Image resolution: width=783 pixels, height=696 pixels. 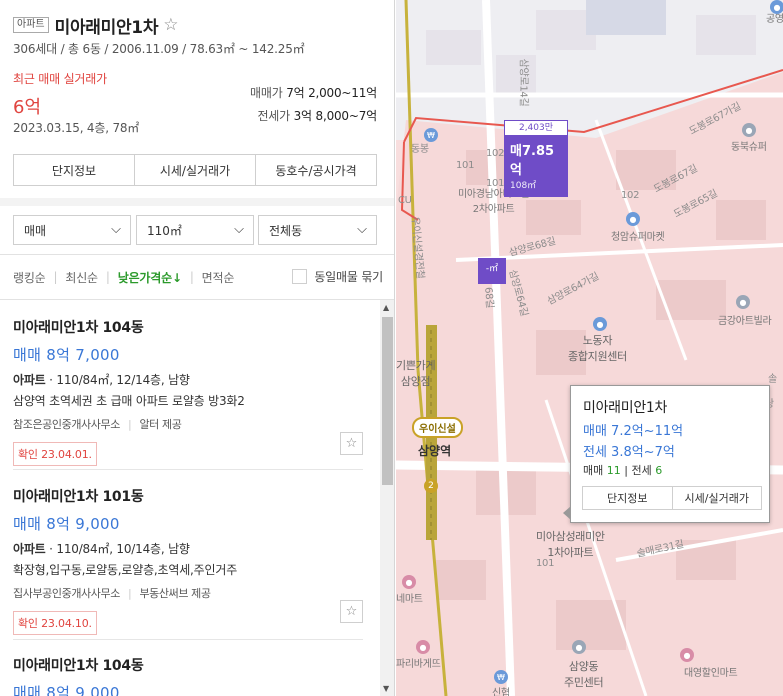 What do you see at coordinates (313, 92) in the screenshot?
I see `sale-price-range: 매매가 7억 2,000~11억` at bounding box center [313, 92].